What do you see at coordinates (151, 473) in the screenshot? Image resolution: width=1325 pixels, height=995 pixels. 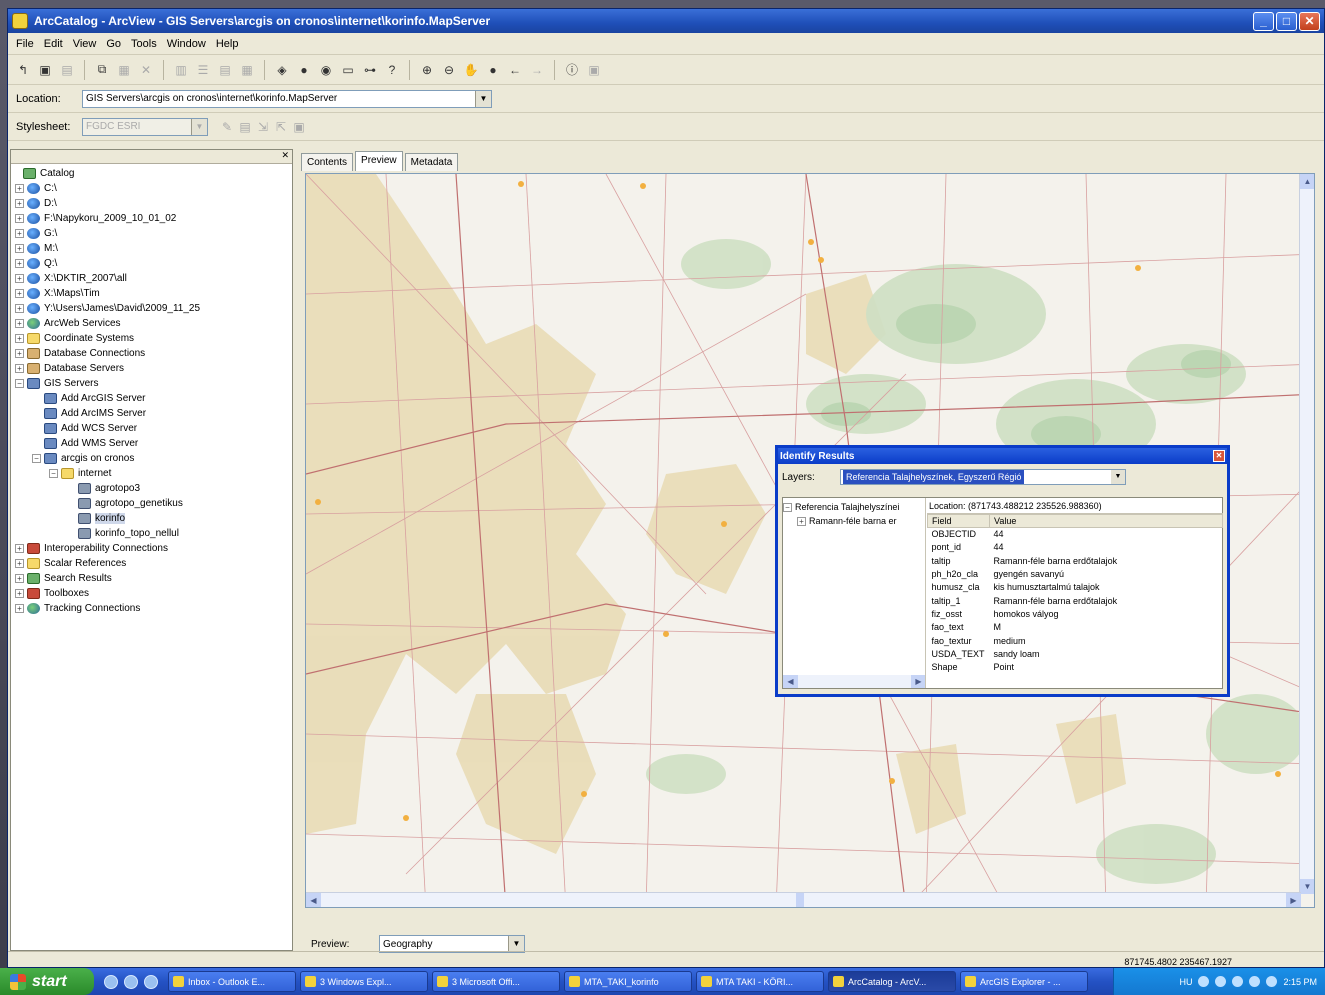 I see `catalog-item: − internet` at bounding box center [151, 473].